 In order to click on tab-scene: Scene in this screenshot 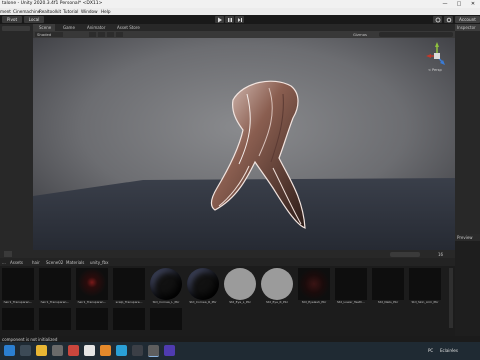, I will do `click(44, 27)`.